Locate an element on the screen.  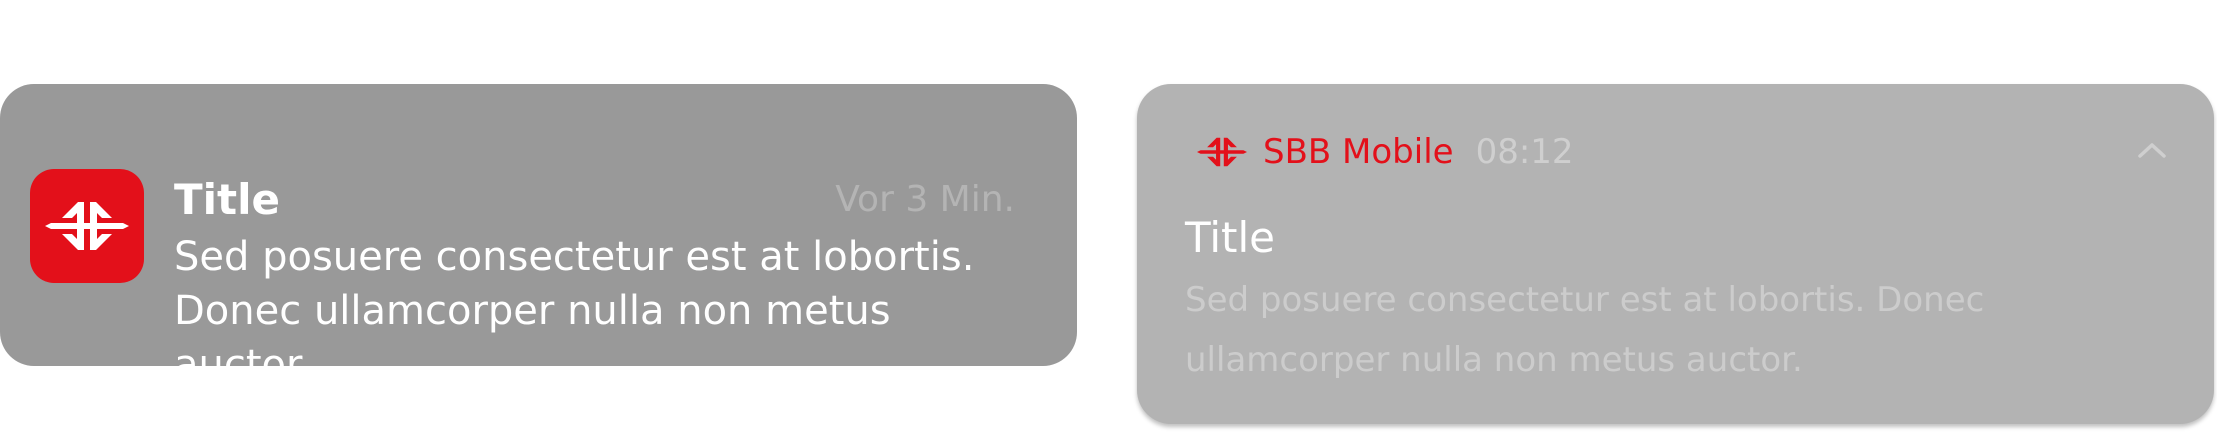
sbb-app-icon is located at coordinates (87, 226).